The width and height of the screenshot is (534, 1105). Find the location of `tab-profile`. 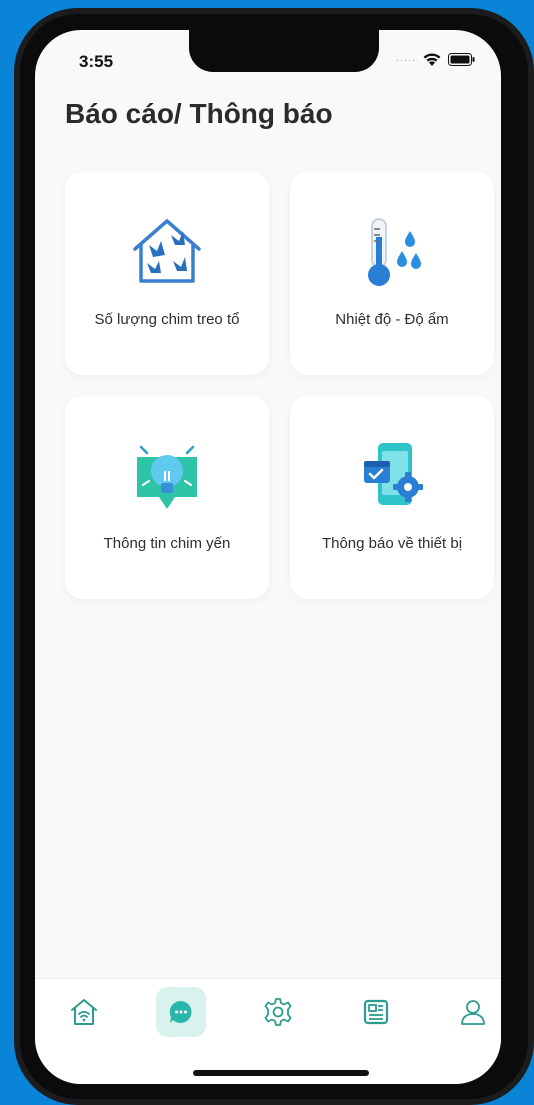

tab-profile is located at coordinates (473, 1012).